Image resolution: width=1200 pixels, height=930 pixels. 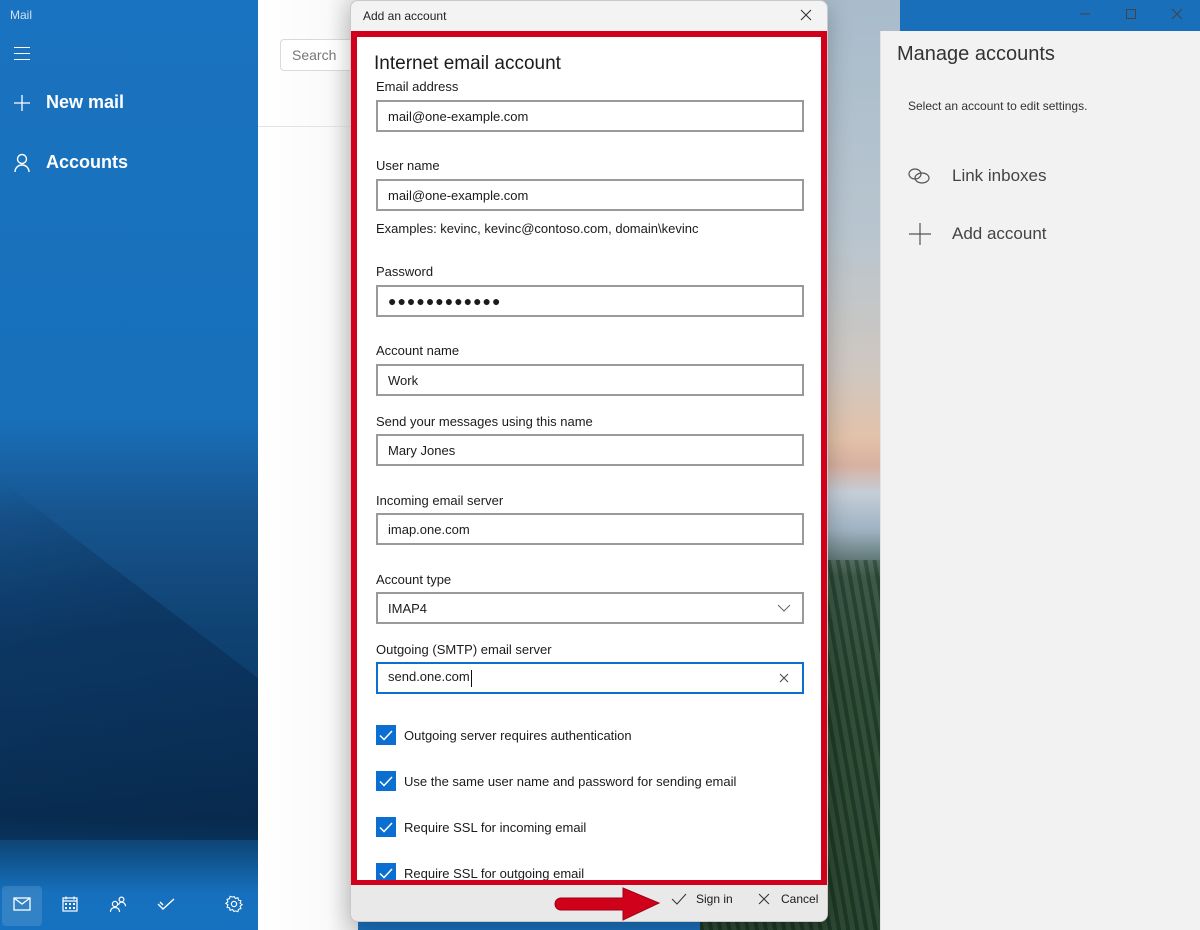 What do you see at coordinates (590, 301) in the screenshot?
I see `password-field: ●●●●●●●●●●●●` at bounding box center [590, 301].